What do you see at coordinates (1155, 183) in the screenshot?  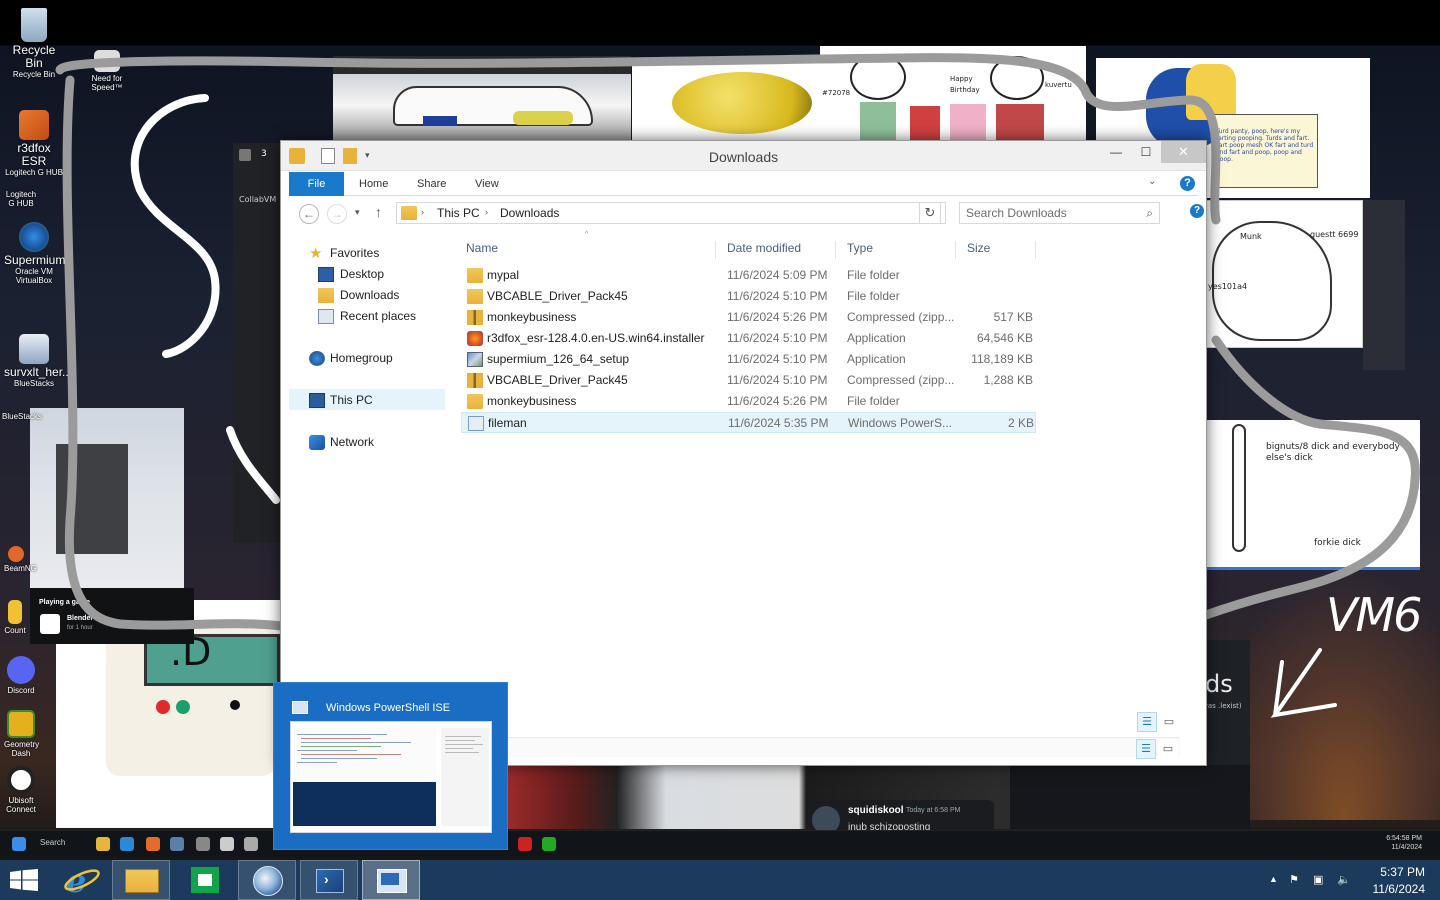 I see `expand-ribbon-chevron-icon: ⌄` at bounding box center [1155, 183].